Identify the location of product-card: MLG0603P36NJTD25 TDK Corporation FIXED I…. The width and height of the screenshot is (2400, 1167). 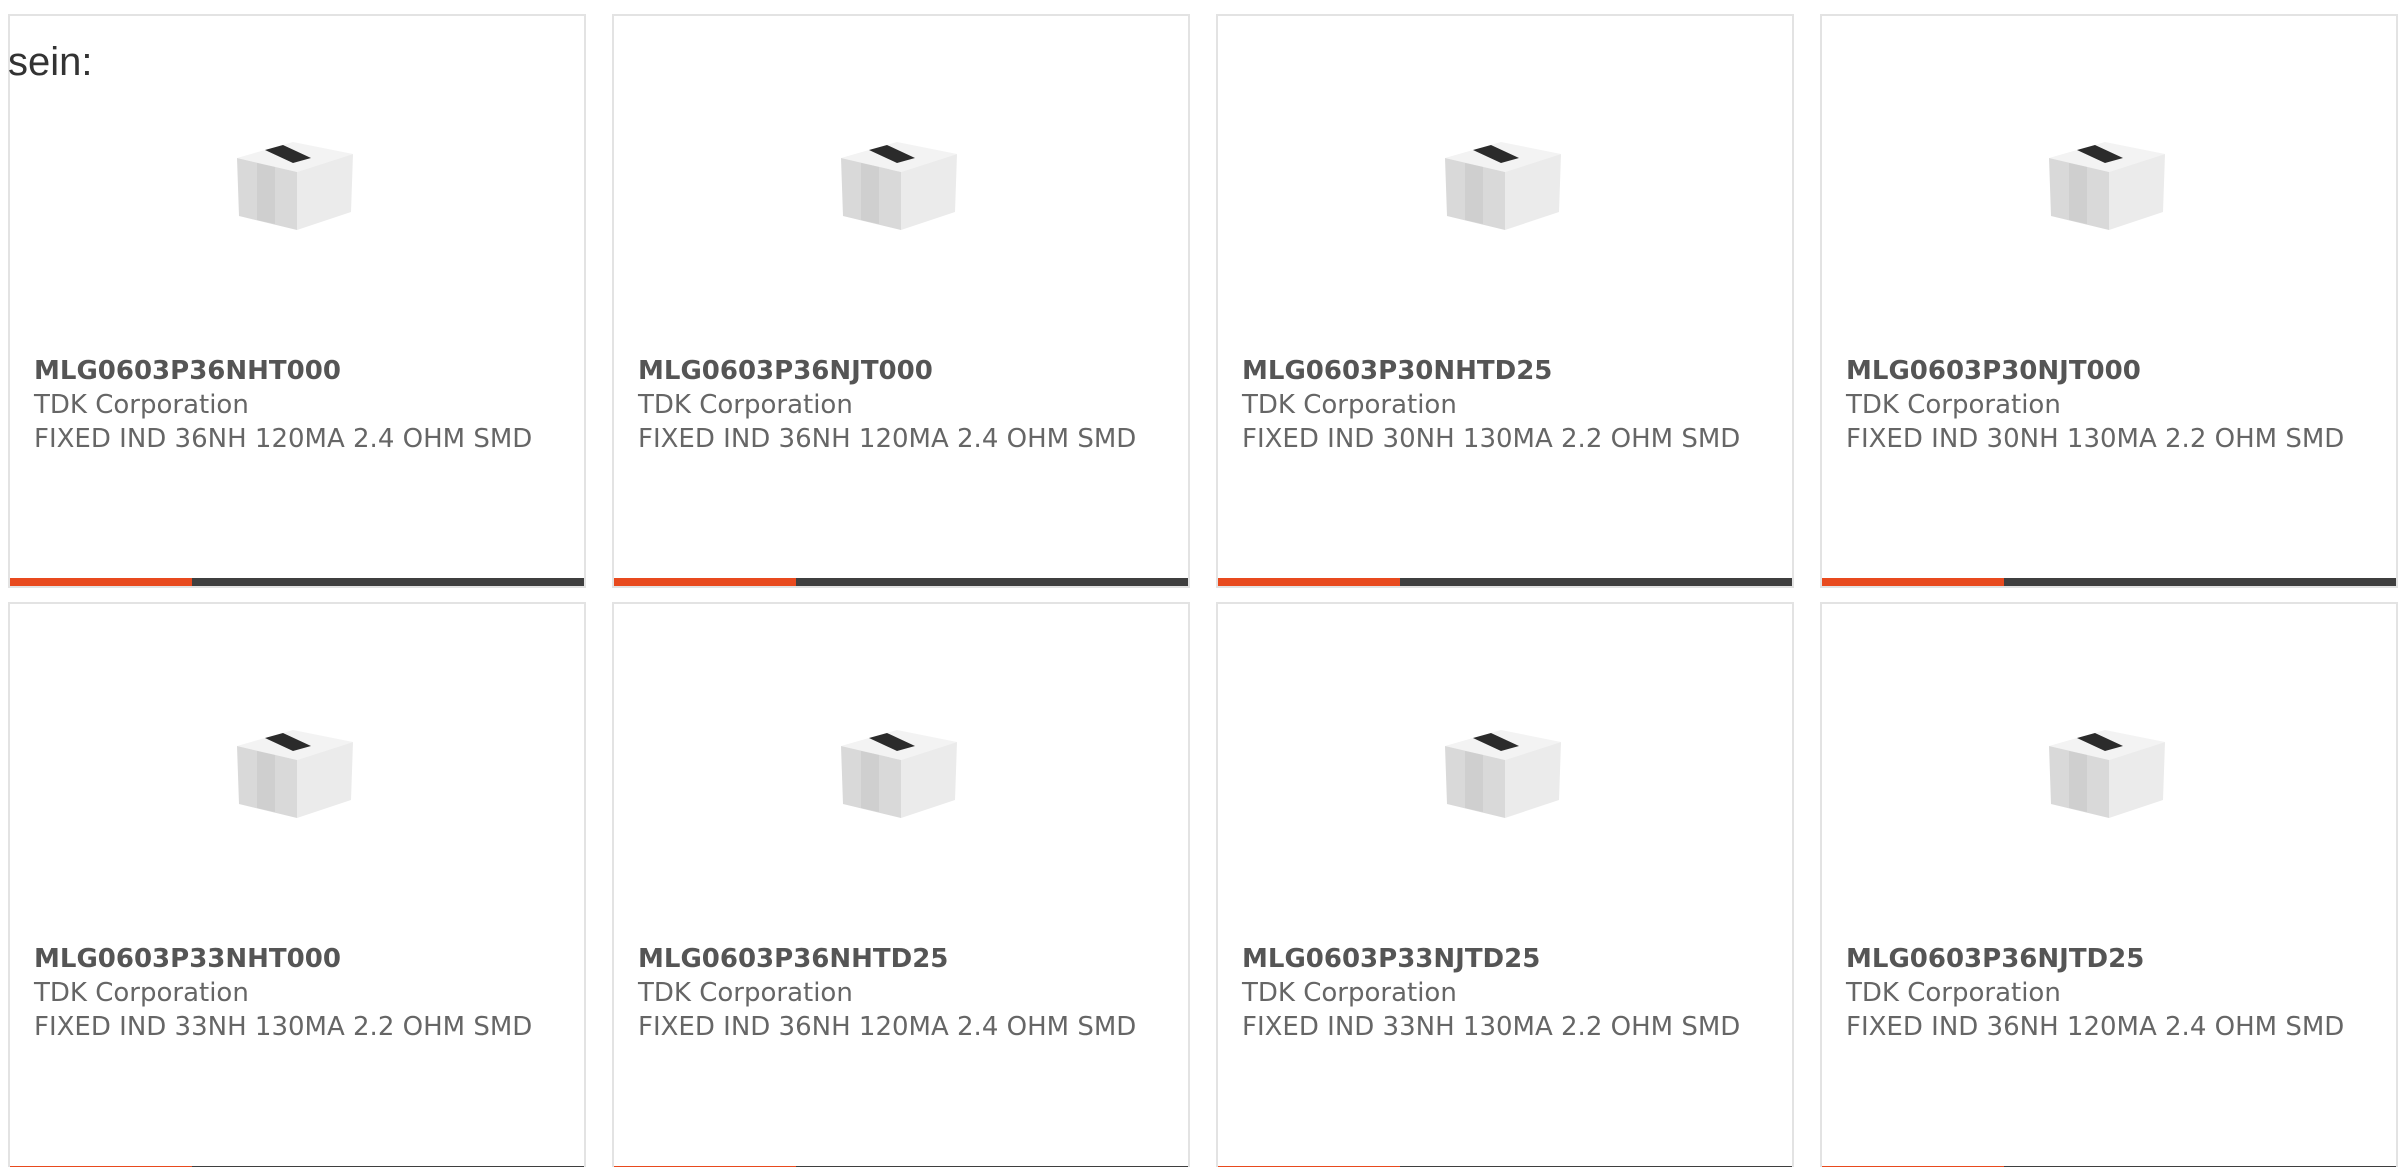
(2109, 884).